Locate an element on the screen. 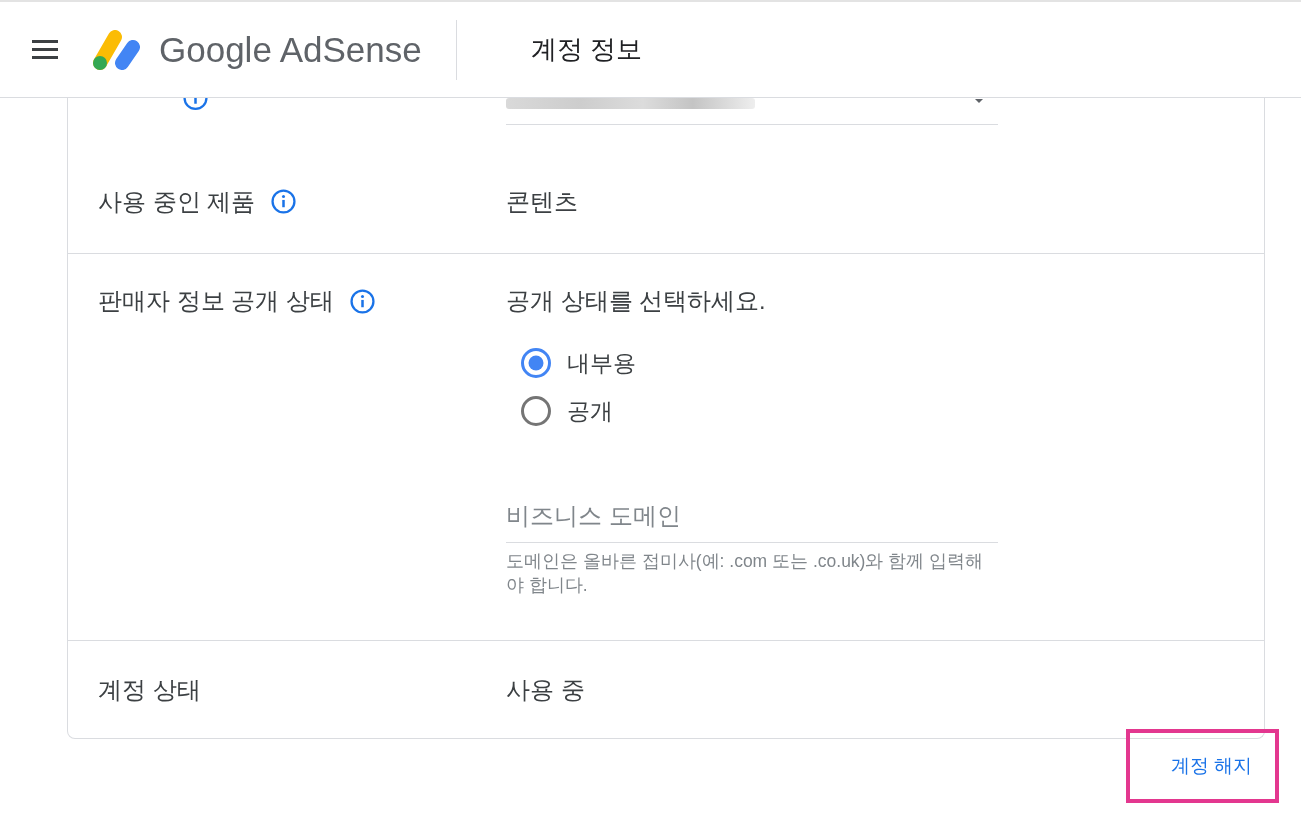 The image size is (1301, 823). menu-icon is located at coordinates (45, 49).